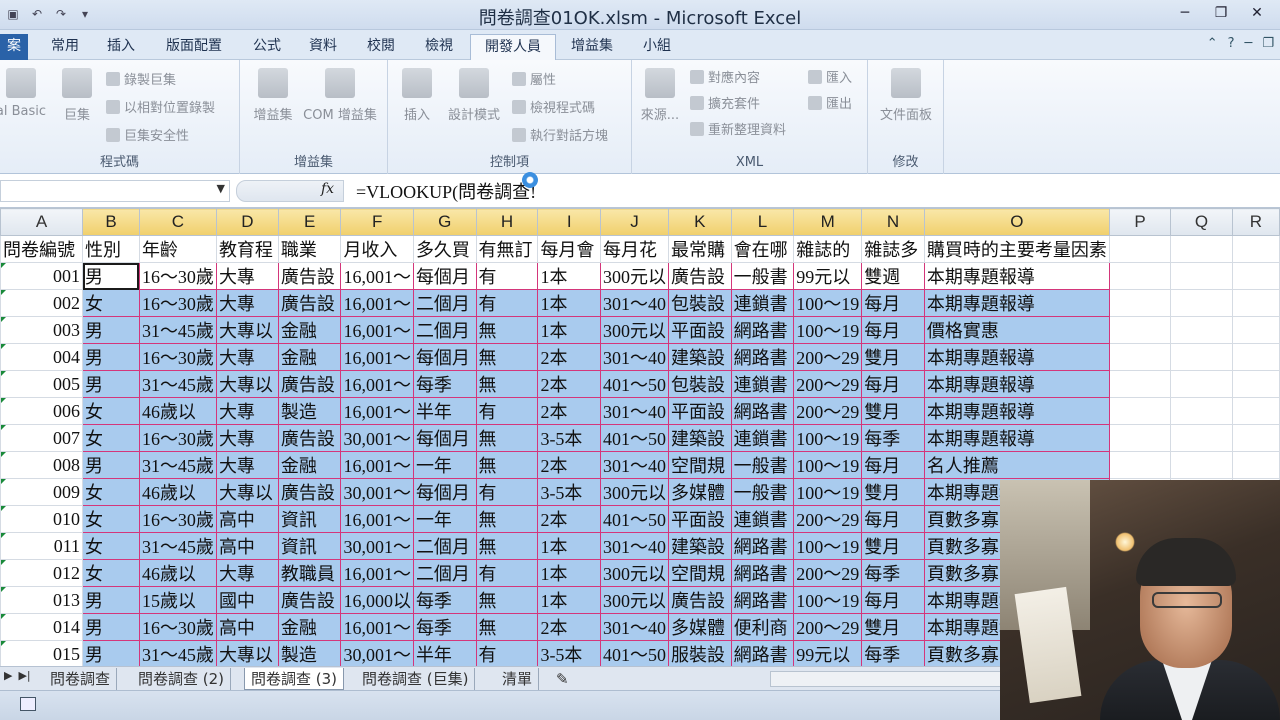  What do you see at coordinates (700, 249) in the screenshot?
I see `field-header-cell: 最常購` at bounding box center [700, 249].